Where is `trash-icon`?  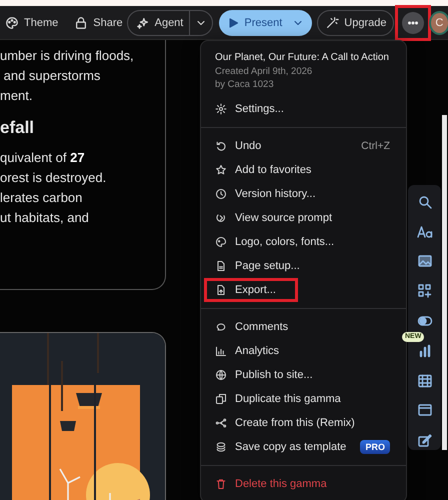
trash-icon is located at coordinates (221, 484).